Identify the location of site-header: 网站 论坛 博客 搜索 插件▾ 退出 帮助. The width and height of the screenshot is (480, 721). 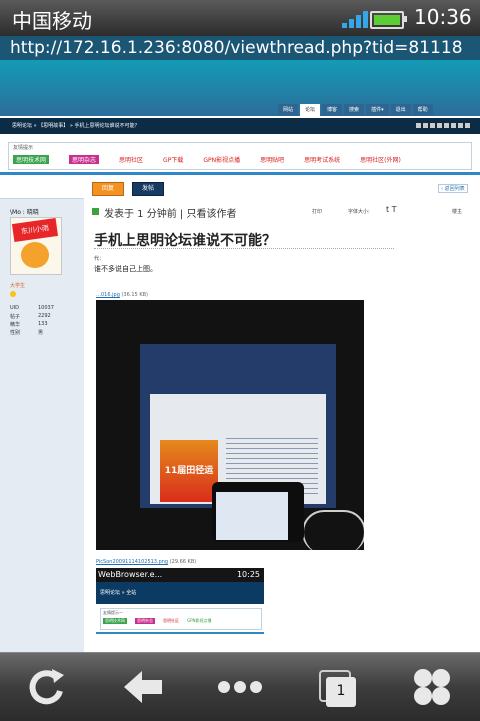
(240, 88).